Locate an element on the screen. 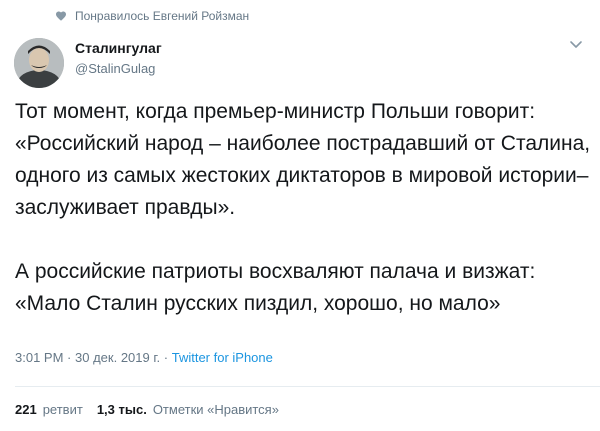 The width and height of the screenshot is (600, 431). heart-icon is located at coordinates (61, 16).